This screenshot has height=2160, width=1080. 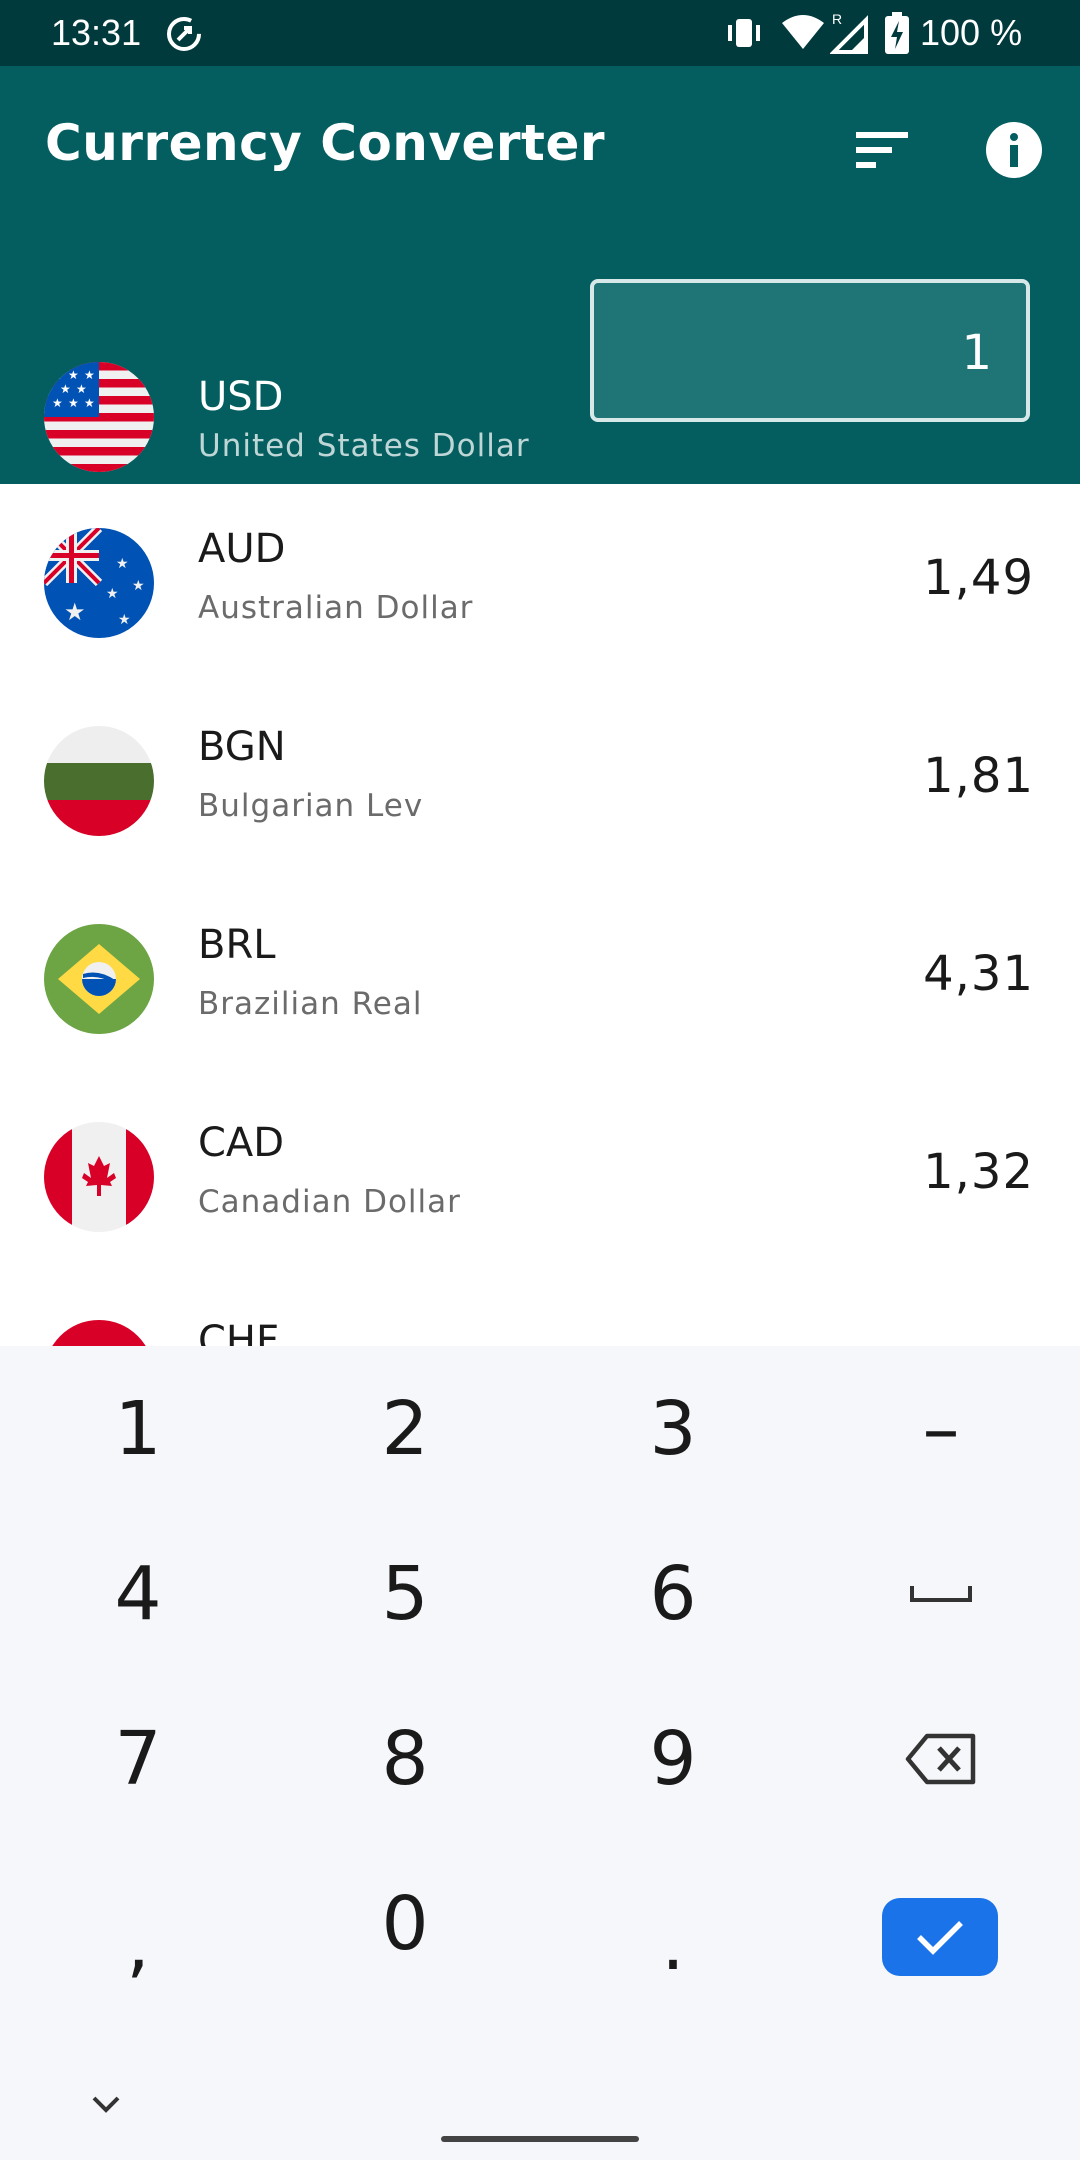 I want to click on signal-roaming-icon: R, so click(x=849, y=32).